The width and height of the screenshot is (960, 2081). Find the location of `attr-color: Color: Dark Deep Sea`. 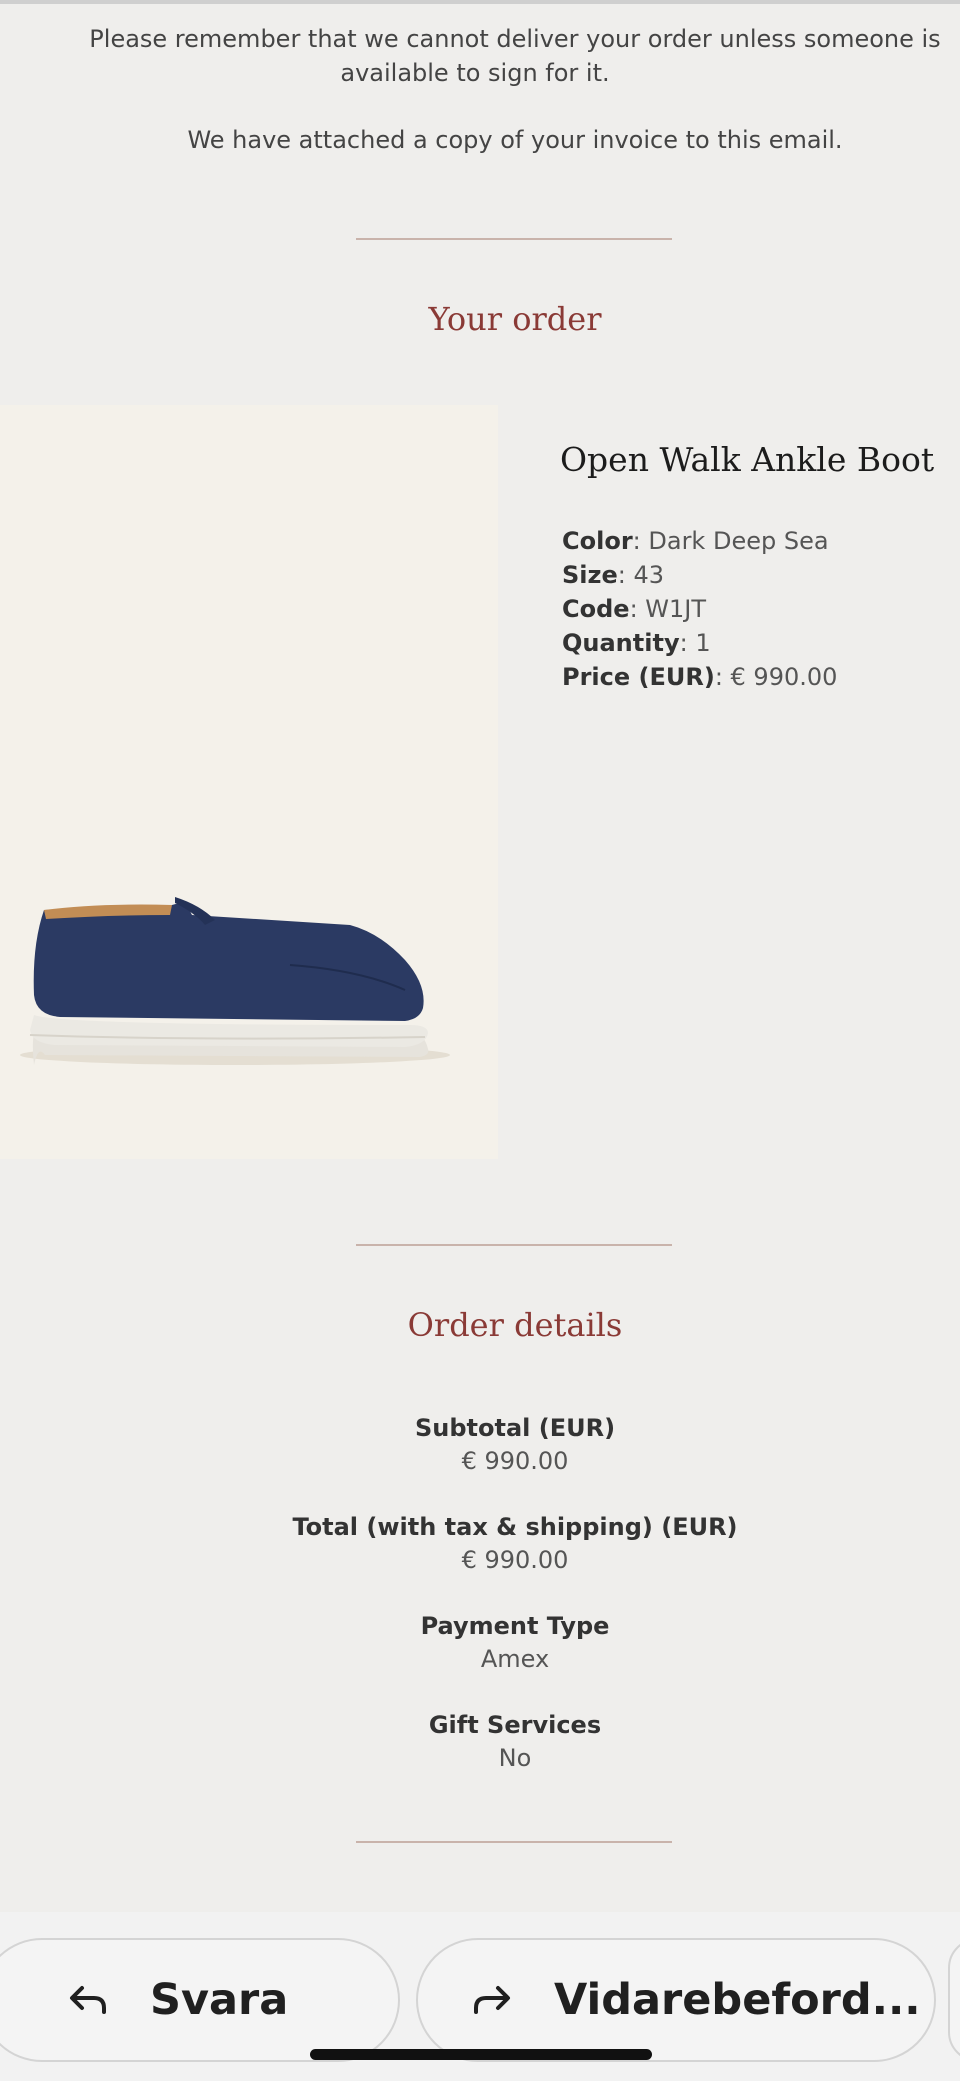

attr-color: Color: Dark Deep Sea is located at coordinates (695, 541).